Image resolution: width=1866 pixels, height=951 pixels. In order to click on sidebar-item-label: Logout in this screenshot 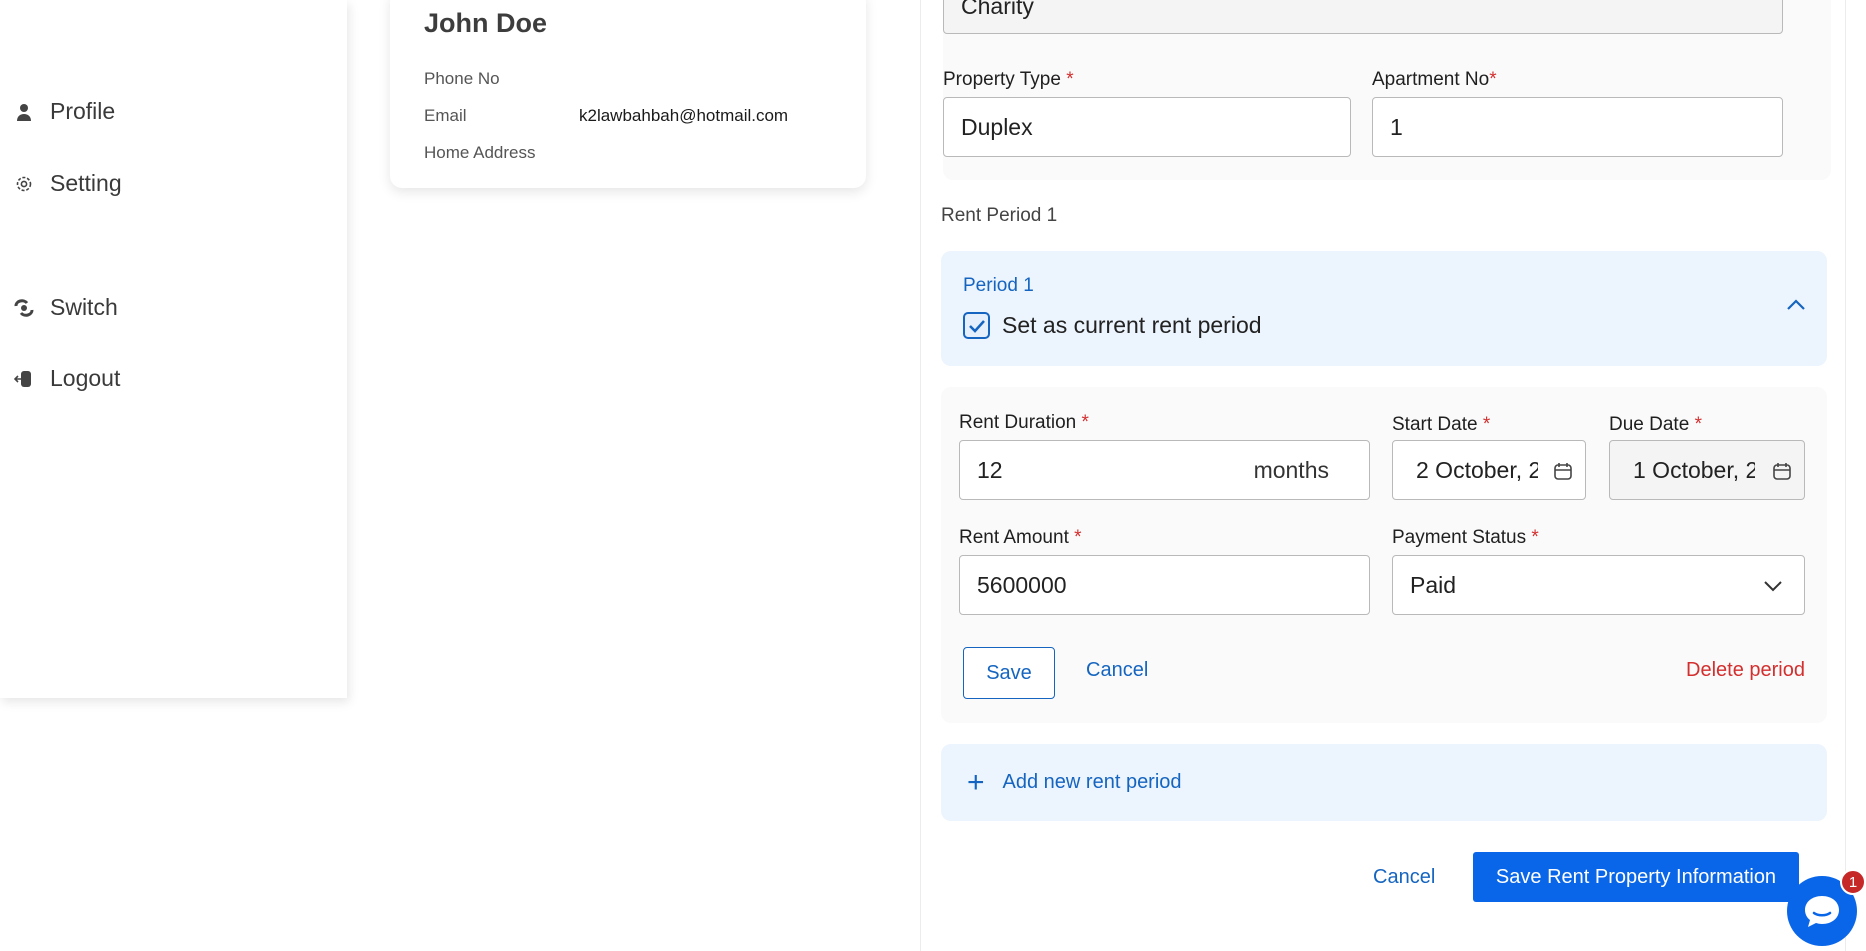, I will do `click(85, 378)`.